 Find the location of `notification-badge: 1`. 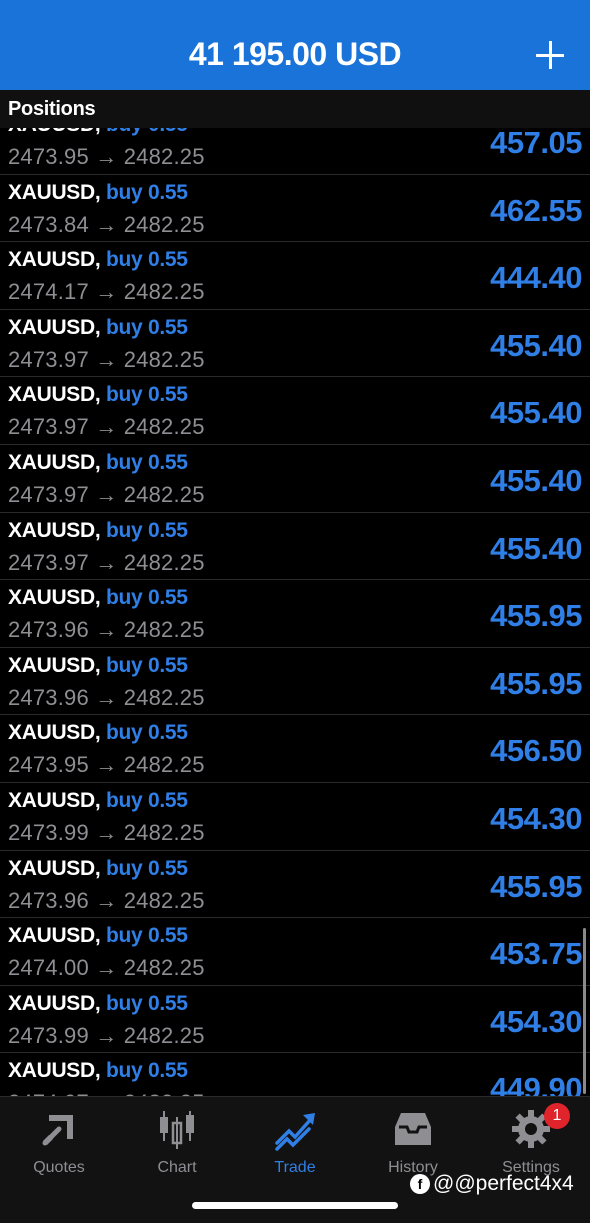

notification-badge: 1 is located at coordinates (557, 1116).